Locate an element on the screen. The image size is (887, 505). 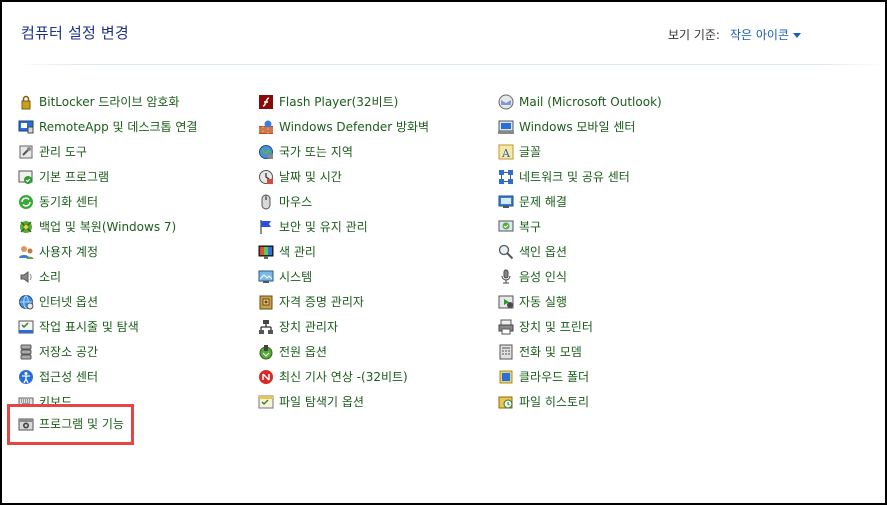
item-label: 색 관리 is located at coordinates (297, 252).